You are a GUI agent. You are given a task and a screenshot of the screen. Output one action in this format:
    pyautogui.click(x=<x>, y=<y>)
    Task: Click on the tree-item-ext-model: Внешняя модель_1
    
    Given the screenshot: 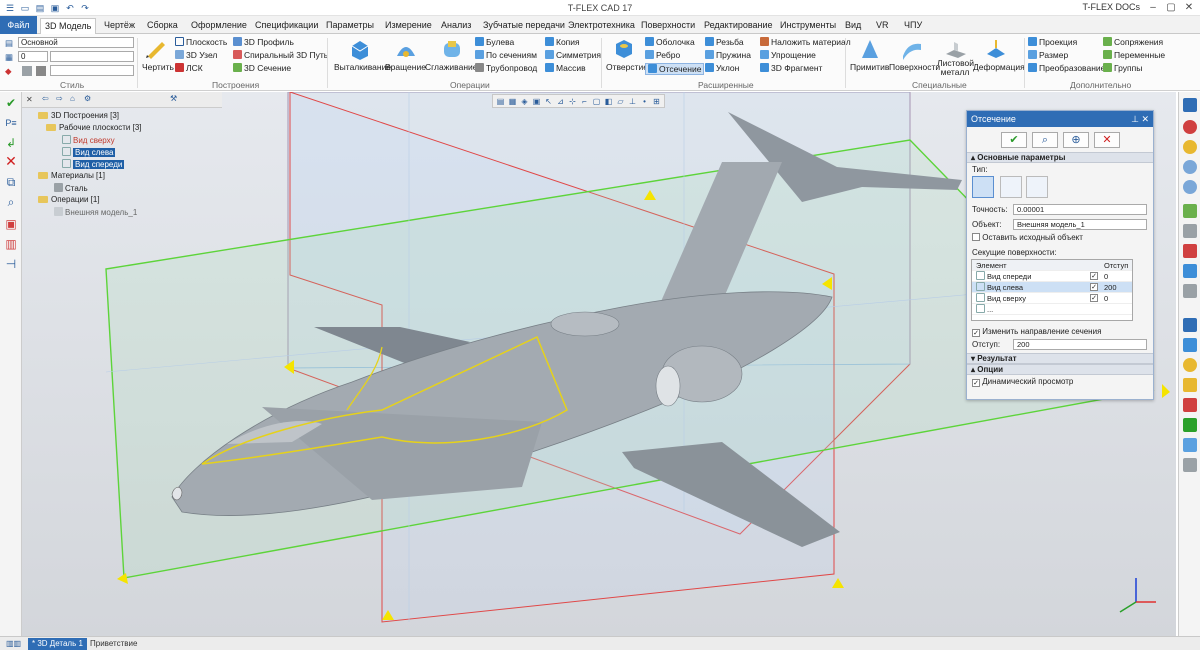 What is the action you would take?
    pyautogui.click(x=95, y=212)
    